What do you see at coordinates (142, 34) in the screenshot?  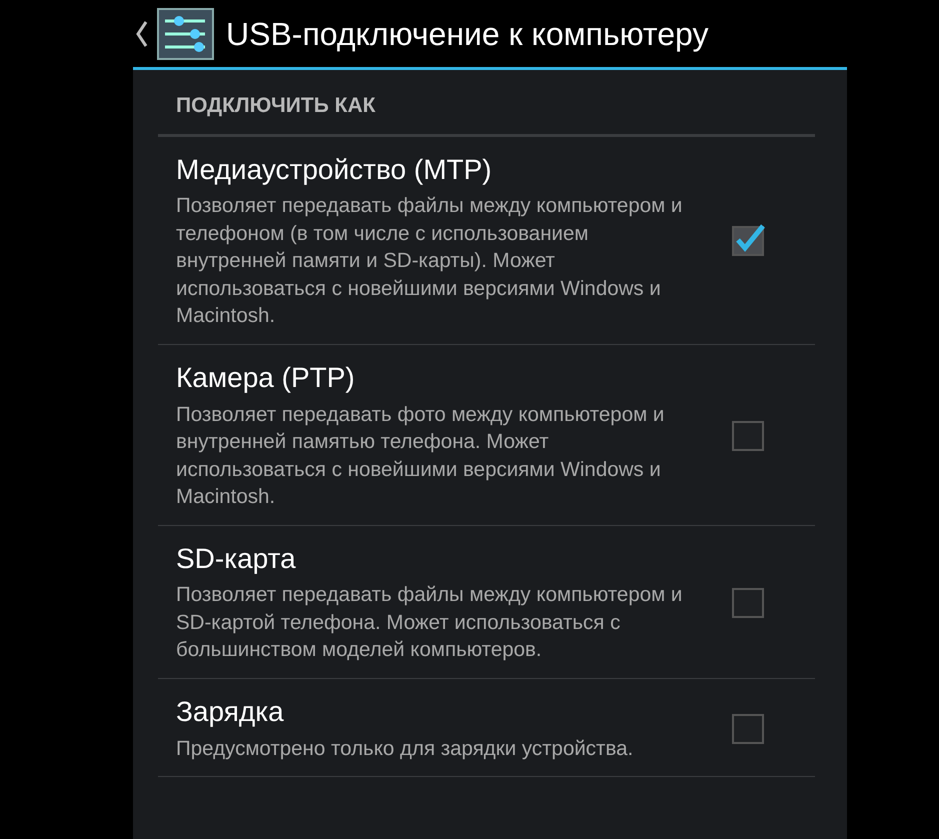 I see `back-icon` at bounding box center [142, 34].